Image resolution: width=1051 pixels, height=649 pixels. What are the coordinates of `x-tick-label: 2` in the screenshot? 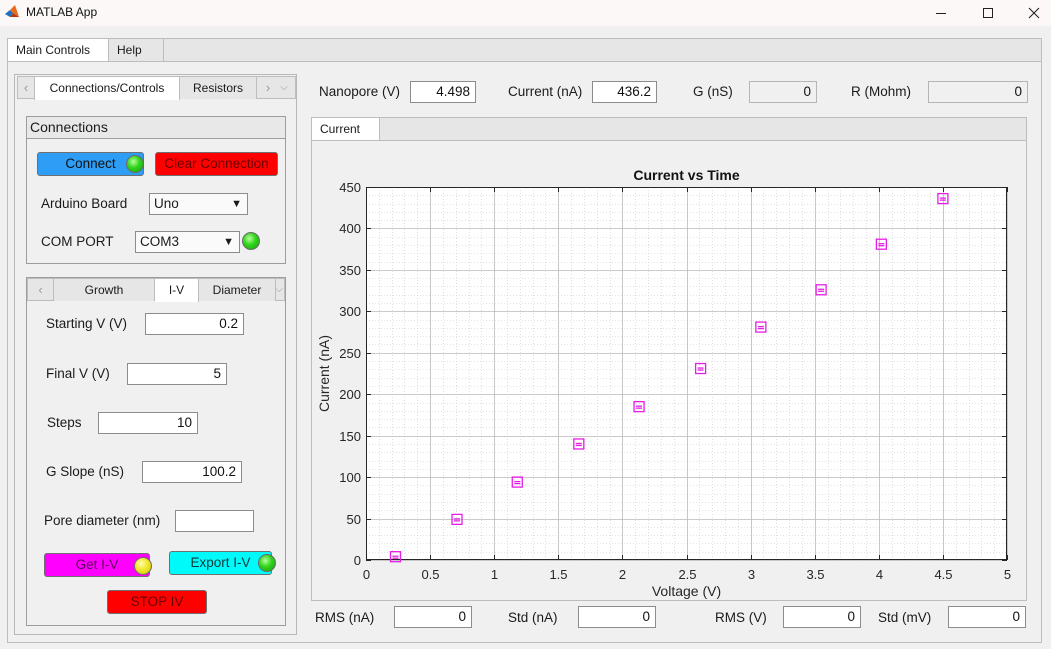 It's located at (622, 574).